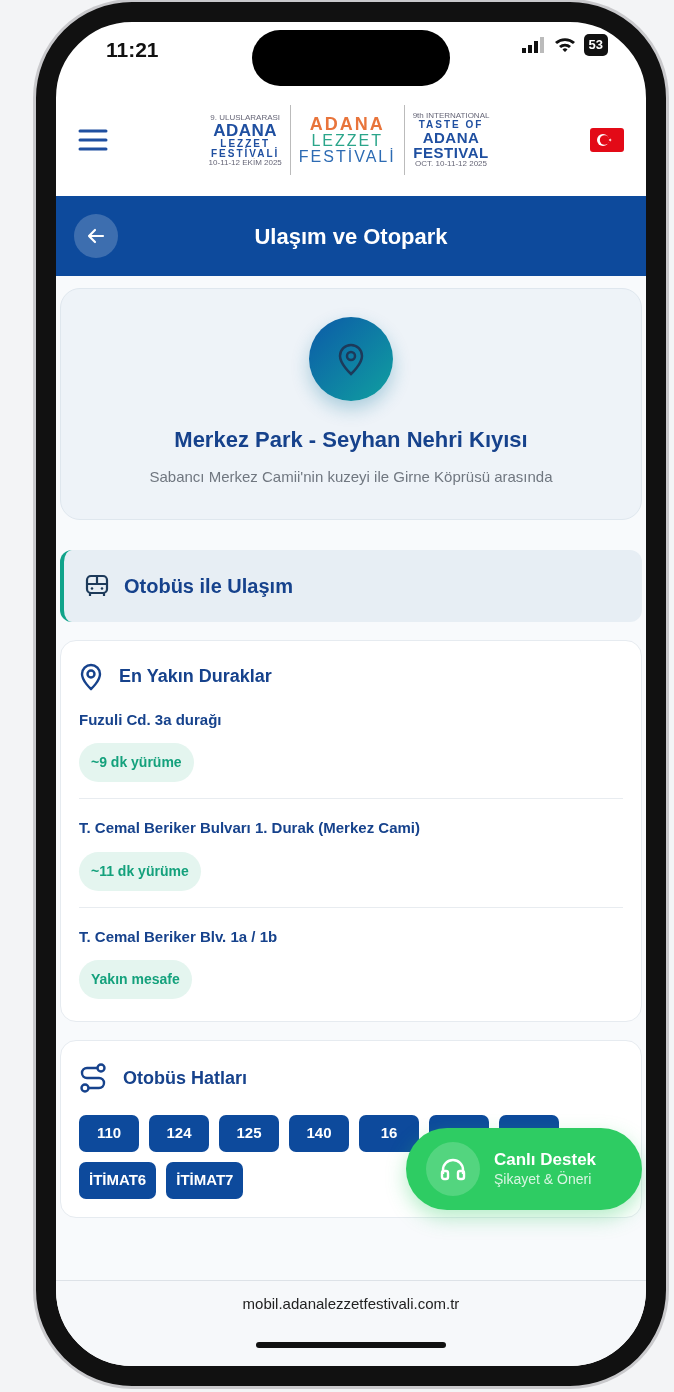 This screenshot has width=674, height=1392. I want to click on status-time: 11:21, so click(132, 50).